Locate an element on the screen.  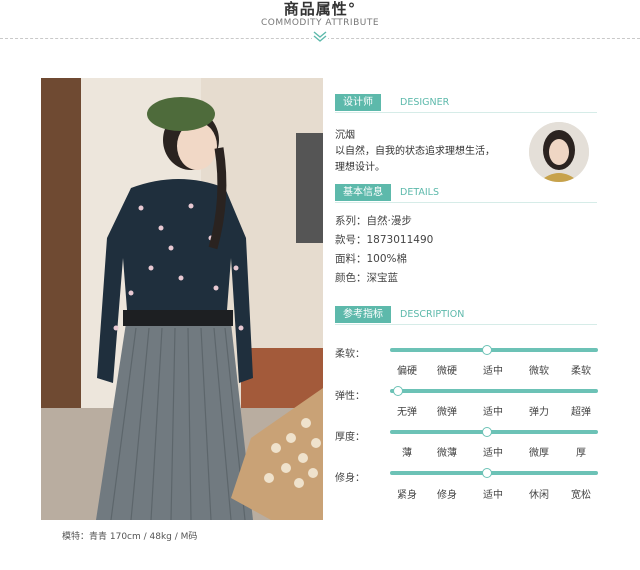
fit-knob is located at coordinates (487, 473).